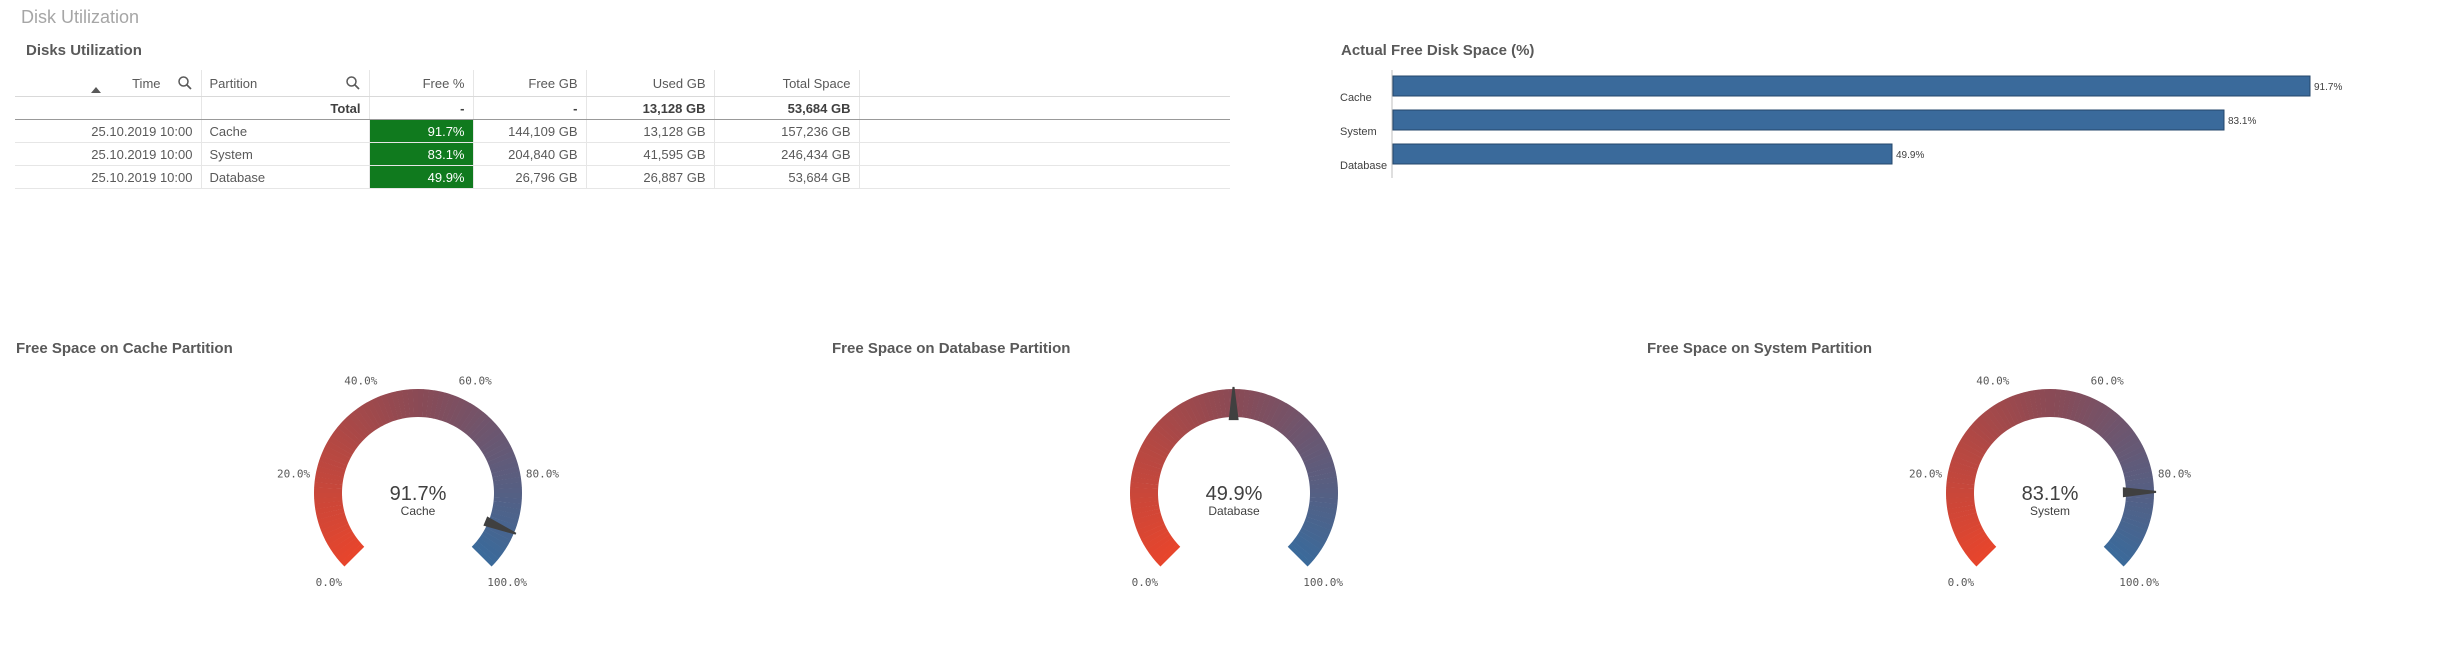  What do you see at coordinates (1234, 511) in the screenshot?
I see `gauge-dimension-label: Database` at bounding box center [1234, 511].